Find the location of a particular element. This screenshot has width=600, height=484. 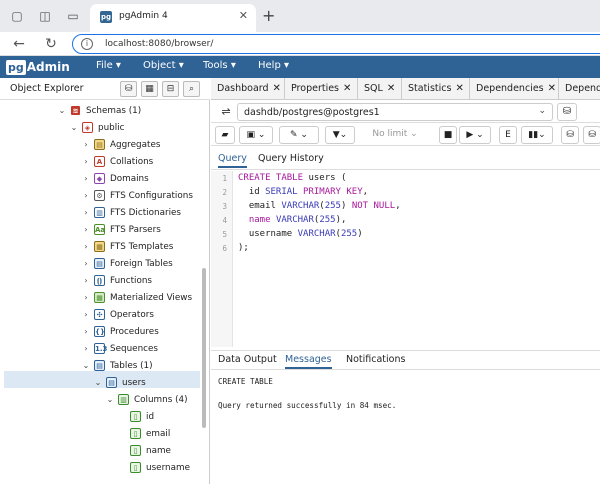

open-file-icon: ▰ is located at coordinates (225, 135).